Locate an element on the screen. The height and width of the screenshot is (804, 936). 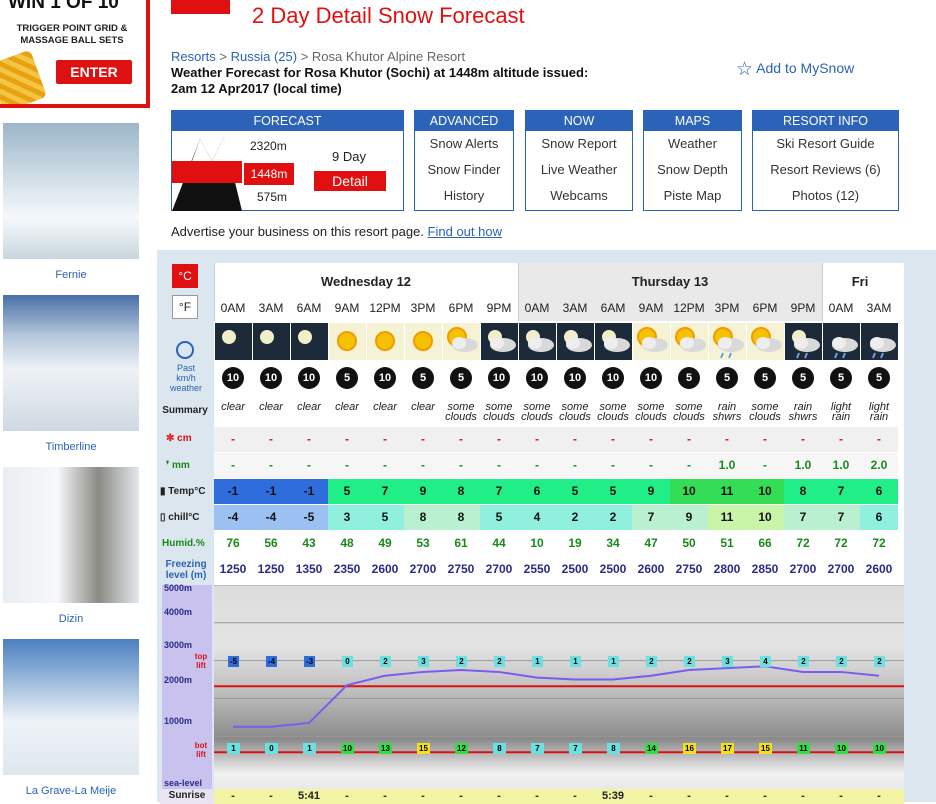
time-label: 3PM is located at coordinates (423, 308).